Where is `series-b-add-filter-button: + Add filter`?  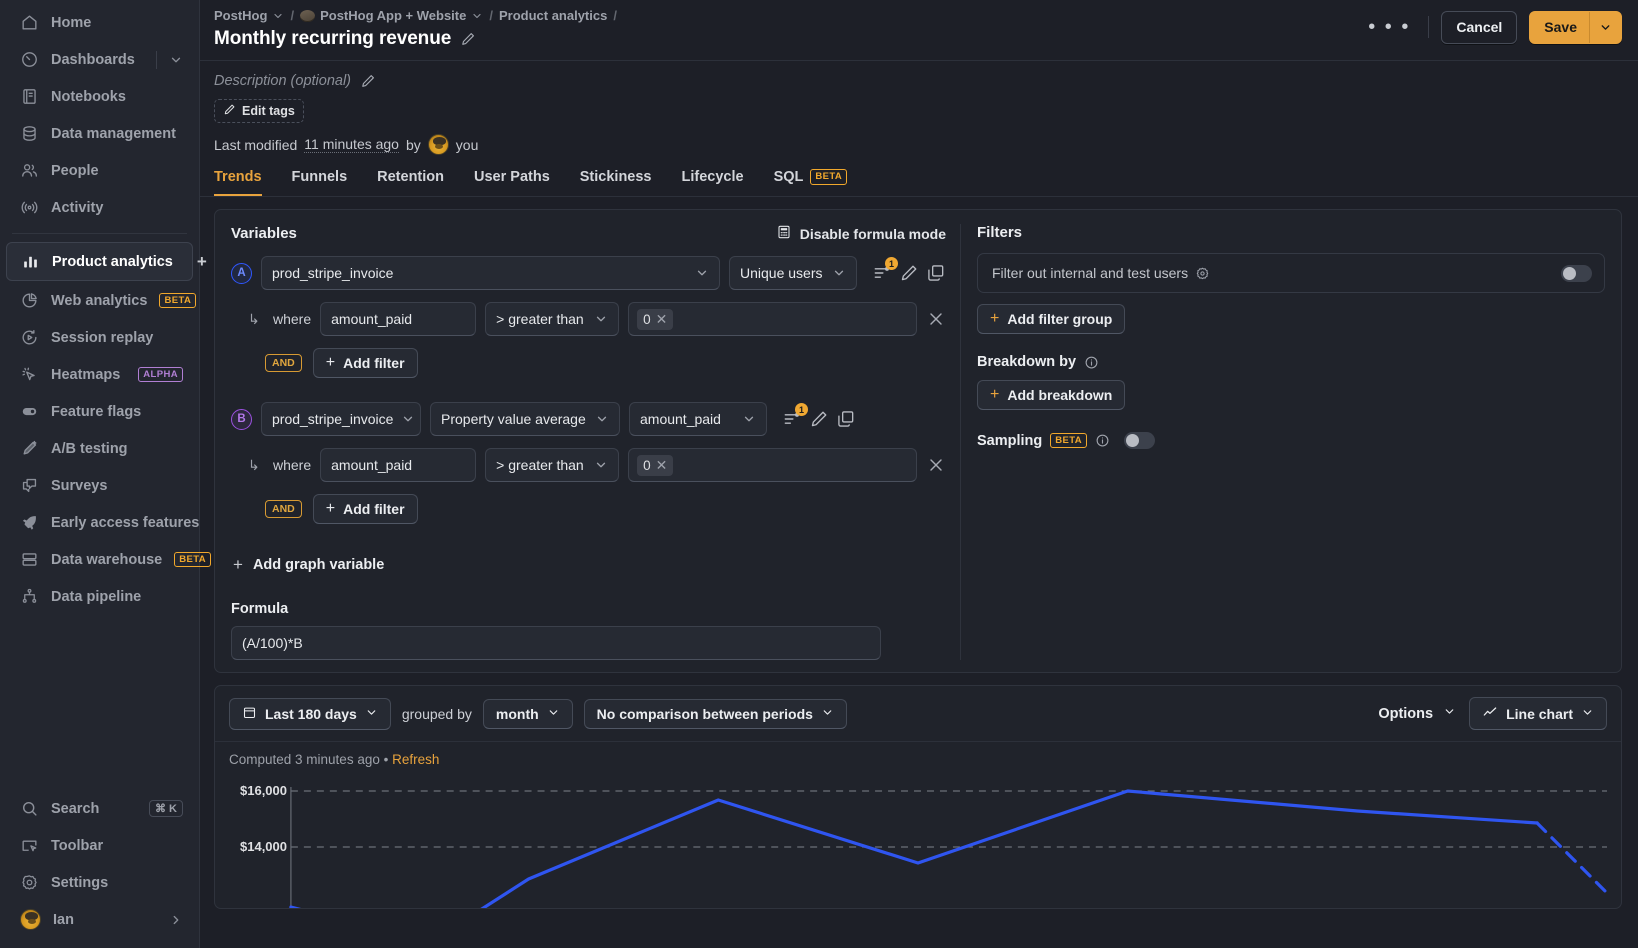
series-b-add-filter-button: + Add filter is located at coordinates (365, 509).